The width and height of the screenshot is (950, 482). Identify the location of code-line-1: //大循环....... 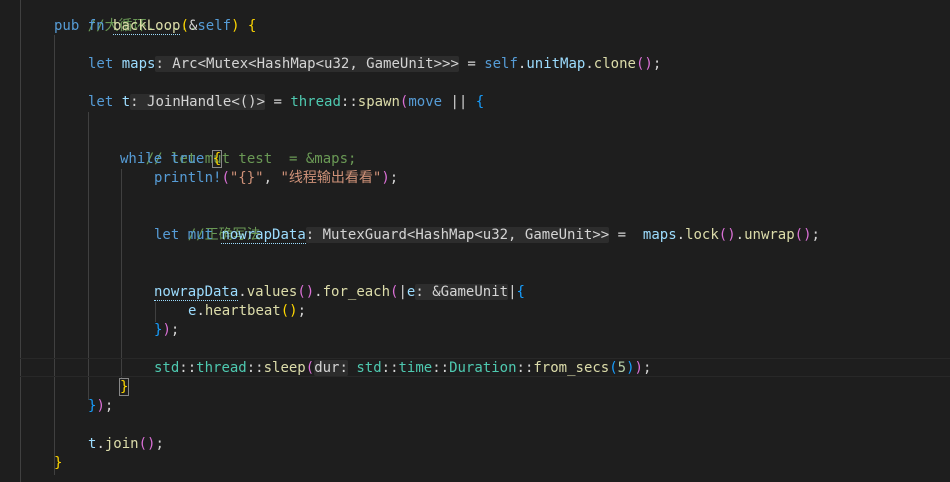
(125, 17).